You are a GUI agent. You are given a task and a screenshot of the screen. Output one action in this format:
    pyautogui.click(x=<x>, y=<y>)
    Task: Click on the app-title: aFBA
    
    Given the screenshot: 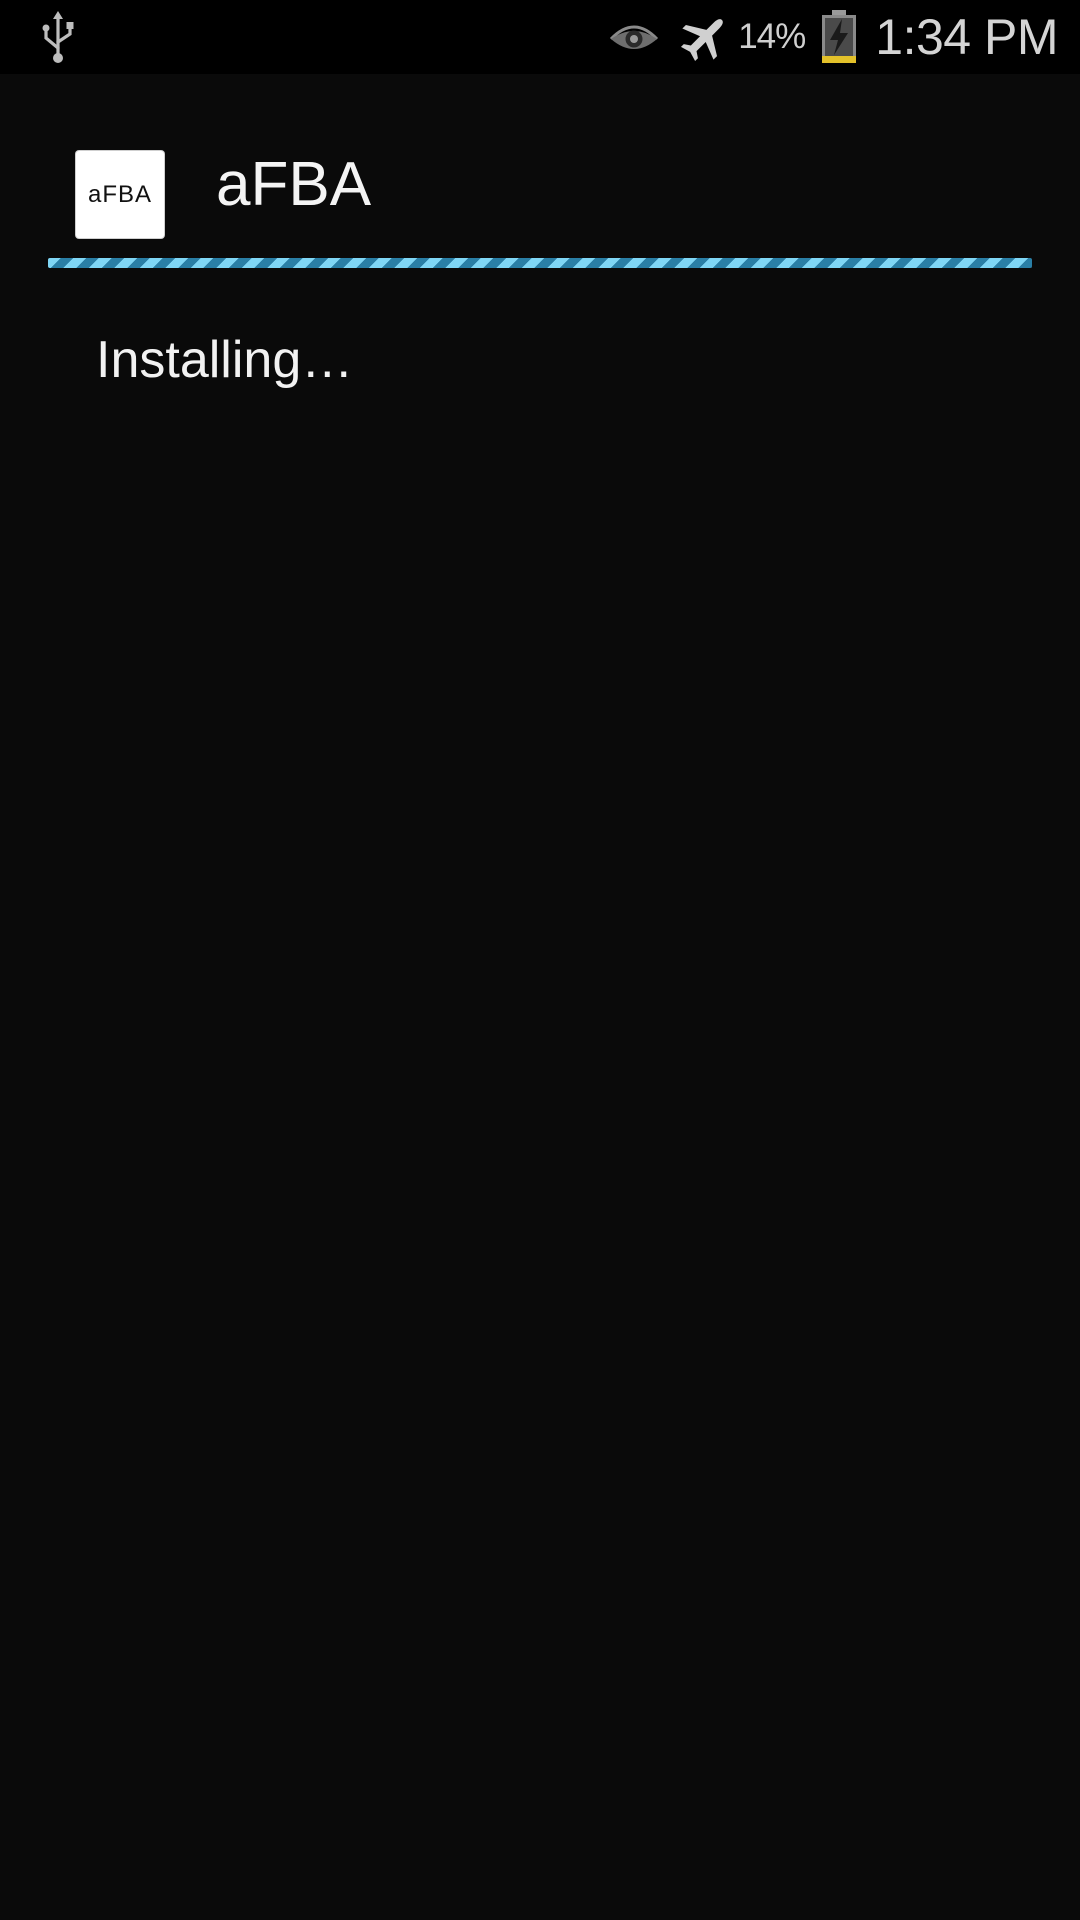 What is the action you would take?
    pyautogui.click(x=294, y=184)
    